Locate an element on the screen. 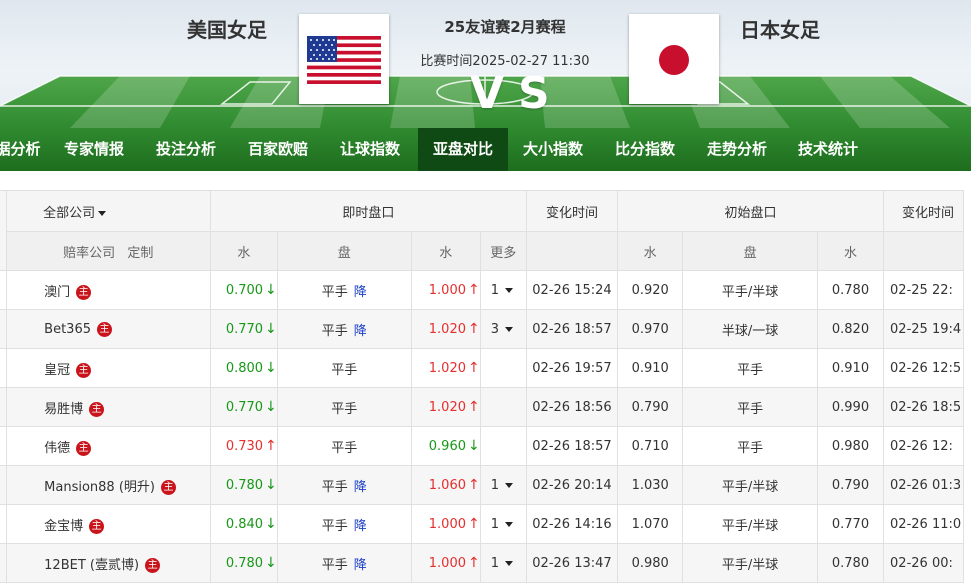 This screenshot has width=971, height=586. nav-item-euro-odds: 百家欧赔 is located at coordinates (278, 149).